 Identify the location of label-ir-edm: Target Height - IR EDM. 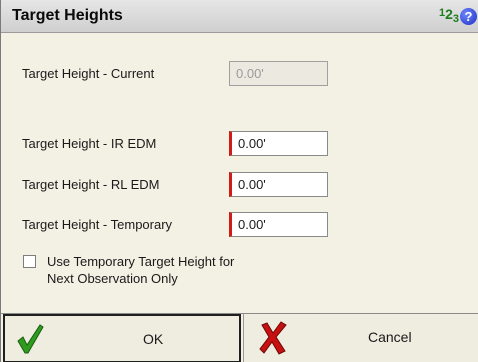
(89, 143).